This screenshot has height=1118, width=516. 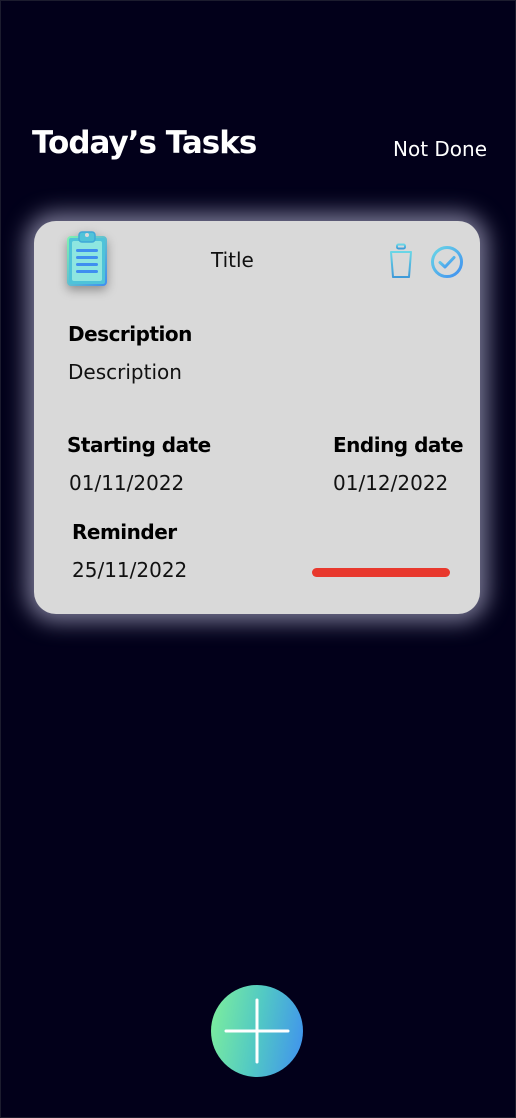 What do you see at coordinates (130, 334) in the screenshot?
I see `description-label: Description` at bounding box center [130, 334].